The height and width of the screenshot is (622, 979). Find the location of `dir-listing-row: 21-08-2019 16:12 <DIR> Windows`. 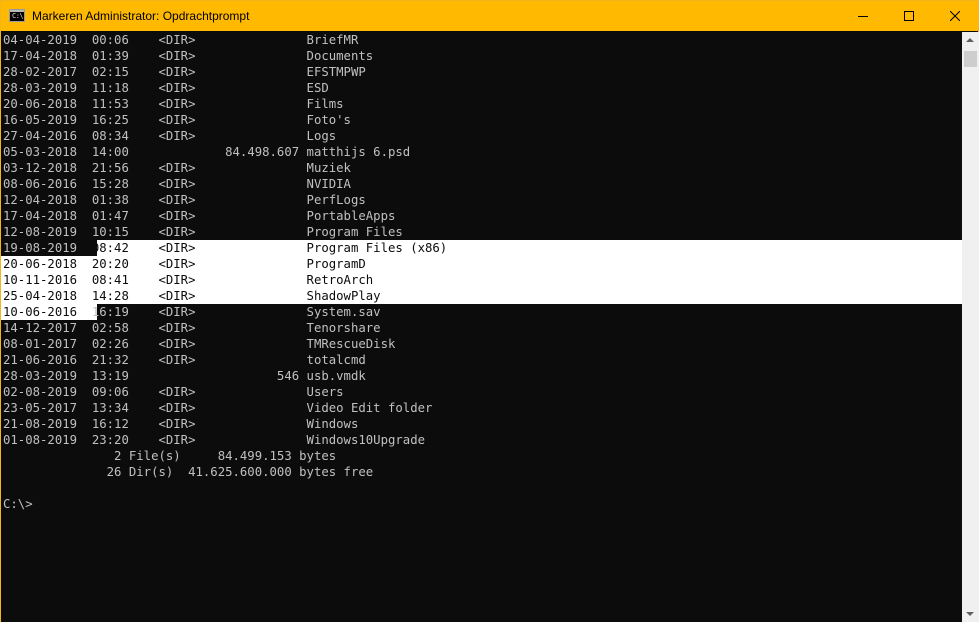

dir-listing-row: 21-08-2019 16:12 <DIR> Windows is located at coordinates (180, 424).